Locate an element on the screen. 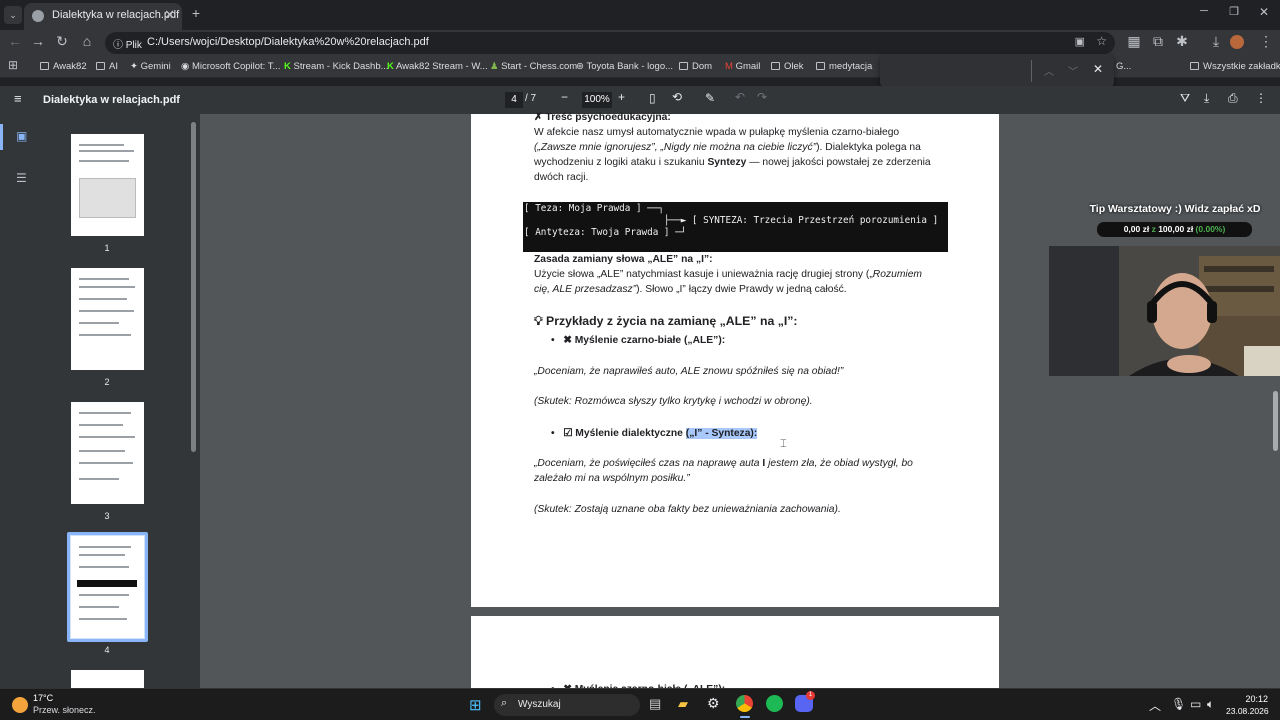 This screenshot has height=720, width=1280. settings-gear-icon: ⚙ is located at coordinates (713, 703).